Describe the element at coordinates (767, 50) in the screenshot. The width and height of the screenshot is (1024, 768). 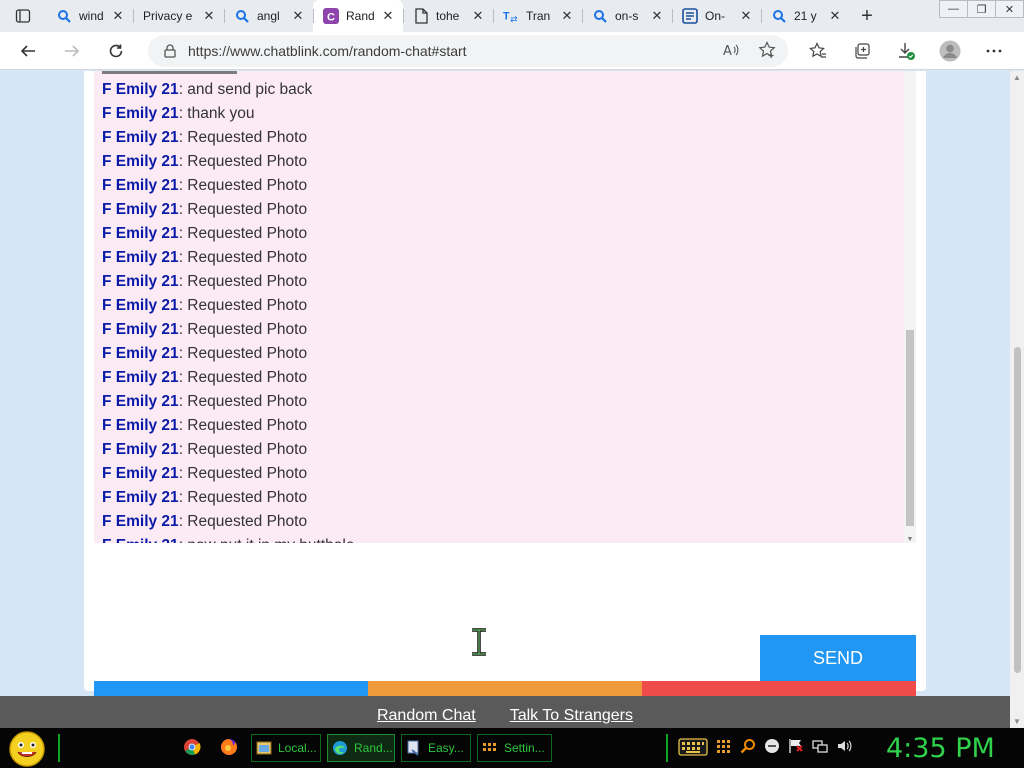
I see `add-favorite-icon` at that location.